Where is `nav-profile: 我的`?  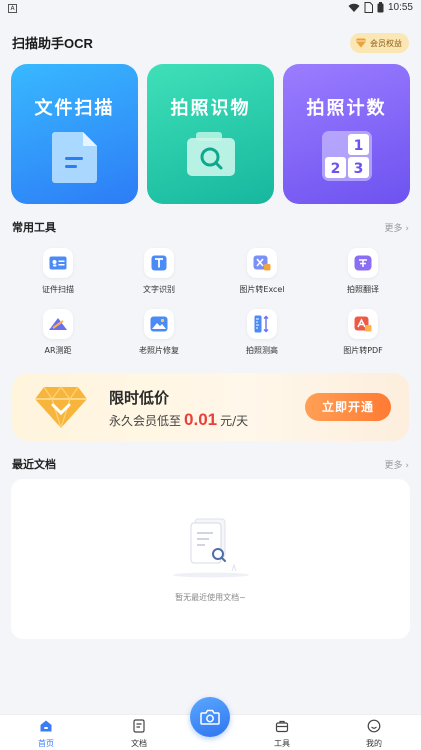 nav-profile: 我的 is located at coordinates (374, 733).